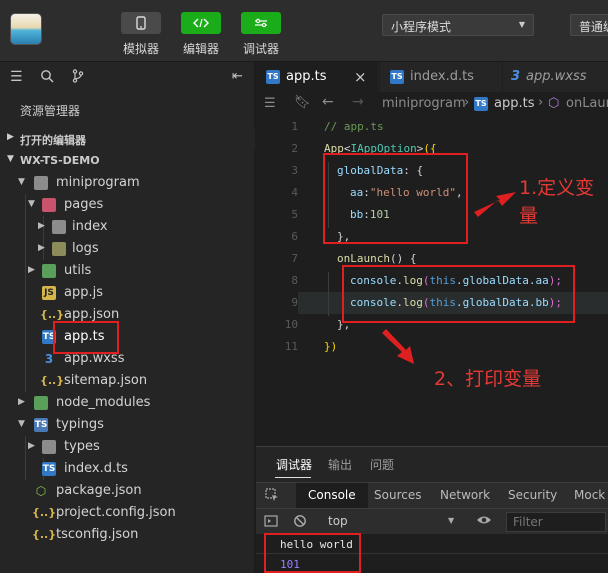  What do you see at coordinates (82, 446) in the screenshot?
I see `tree-item-label: types` at bounding box center [82, 446].